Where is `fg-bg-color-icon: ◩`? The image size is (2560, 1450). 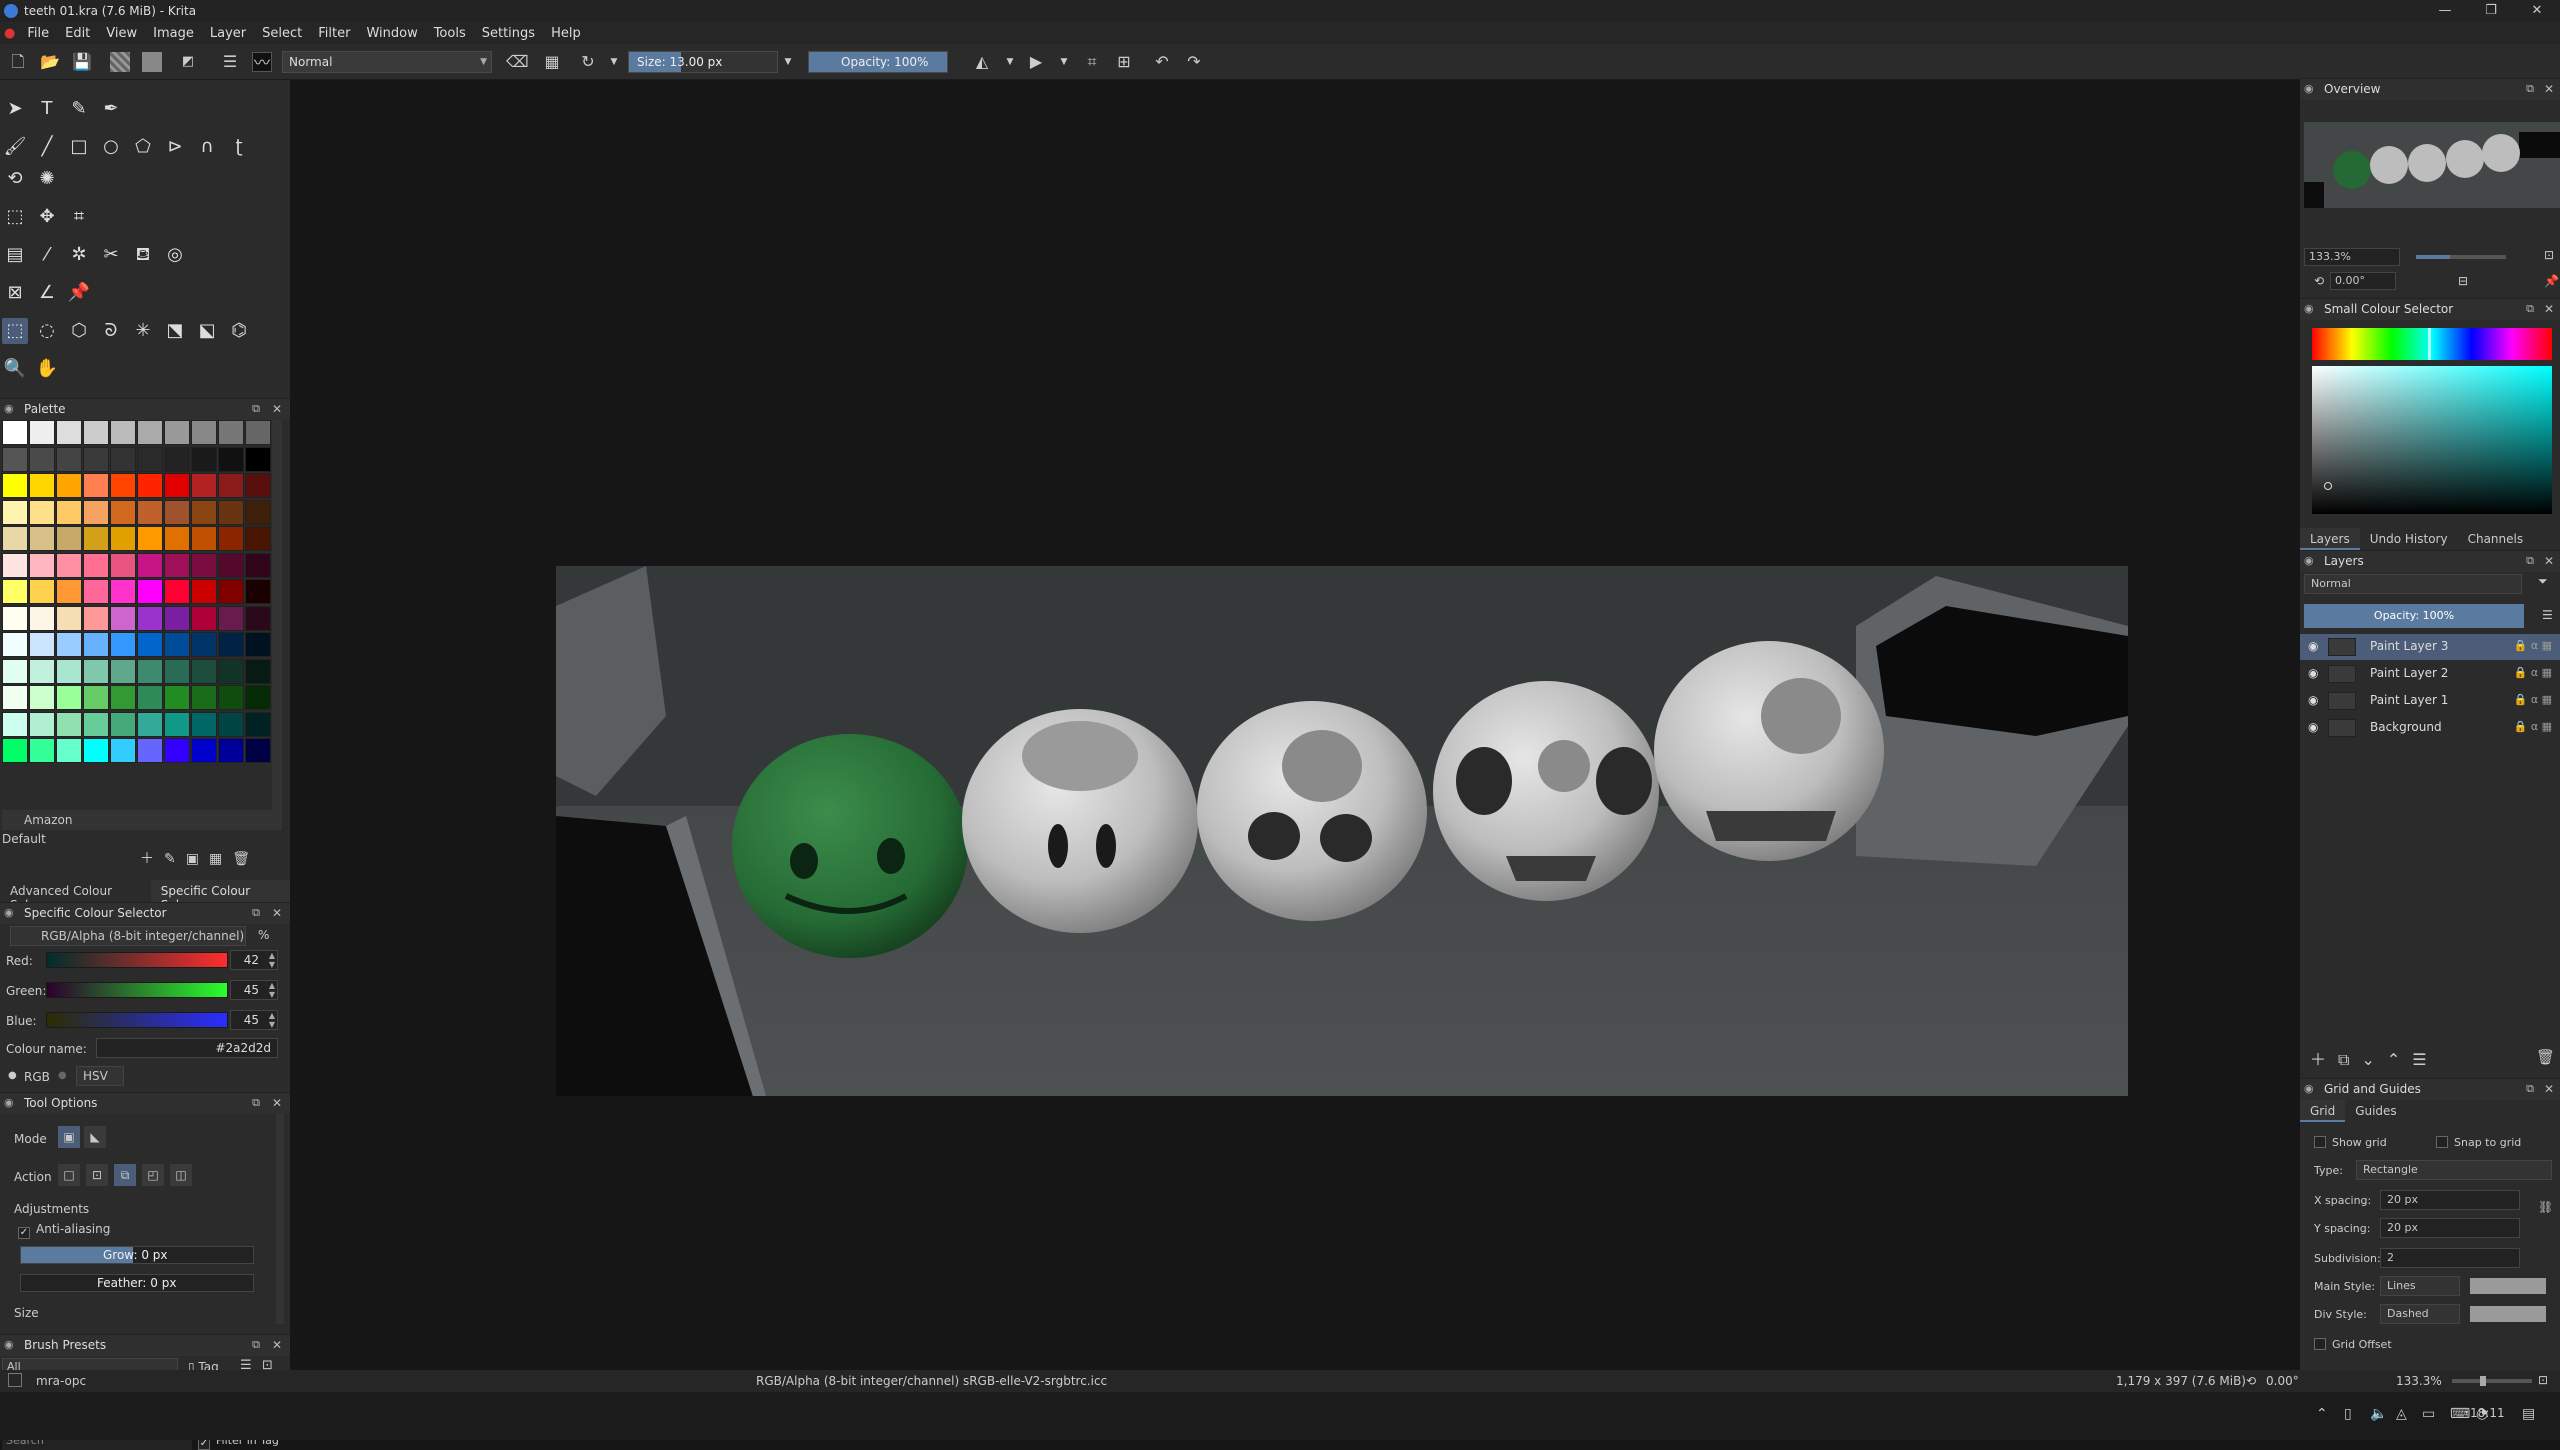
fg-bg-color-icon: ◩ is located at coordinates (188, 62).